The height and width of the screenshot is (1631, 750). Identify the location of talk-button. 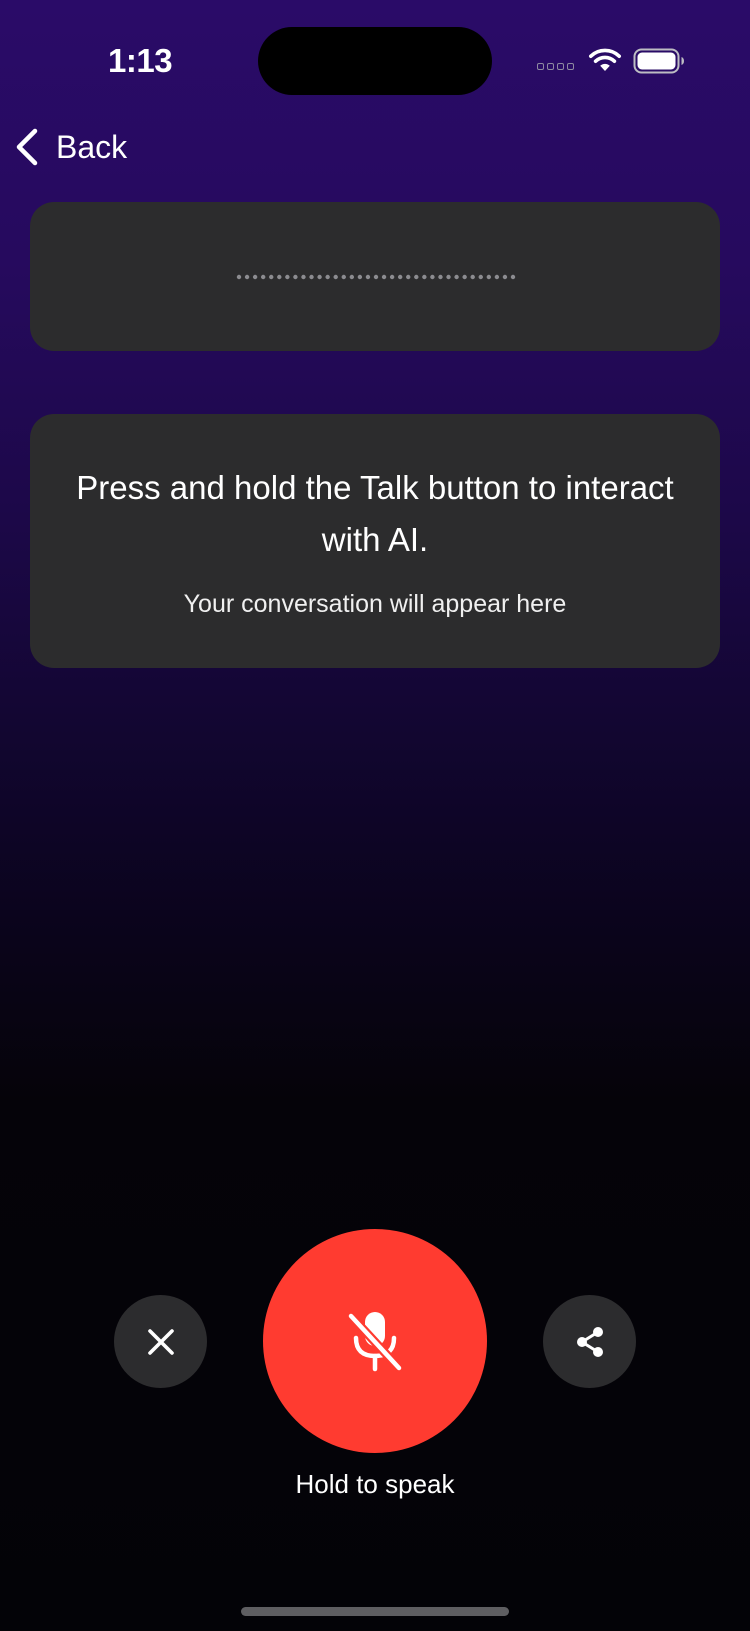
(375, 1341).